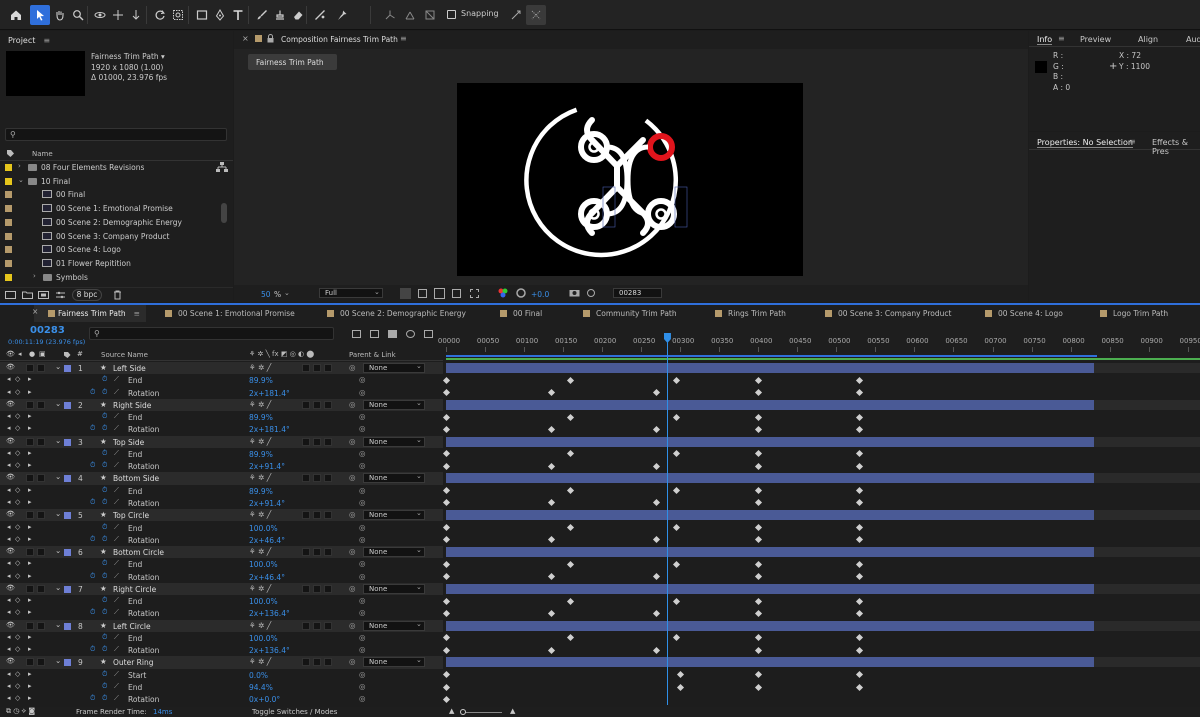 The width and height of the screenshot is (1200, 717). I want to click on list-item: 00 Scene 1: Emotional Promise, so click(116, 209).